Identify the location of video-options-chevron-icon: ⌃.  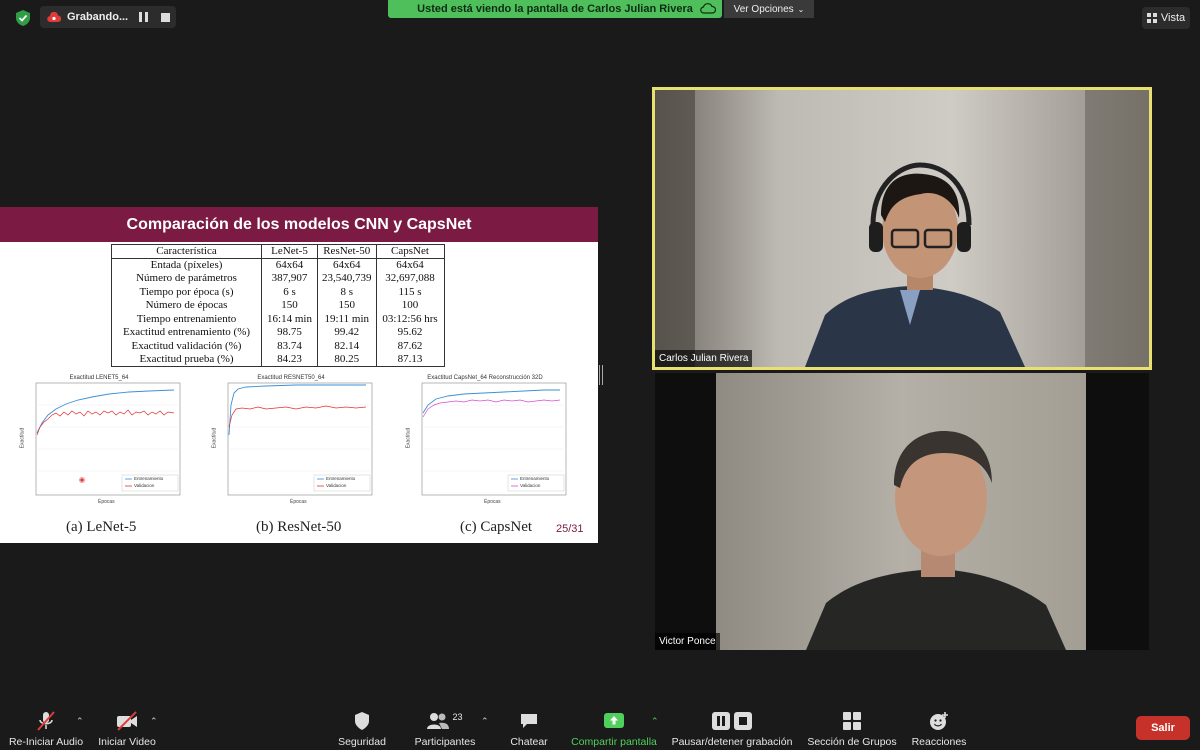
(154, 721).